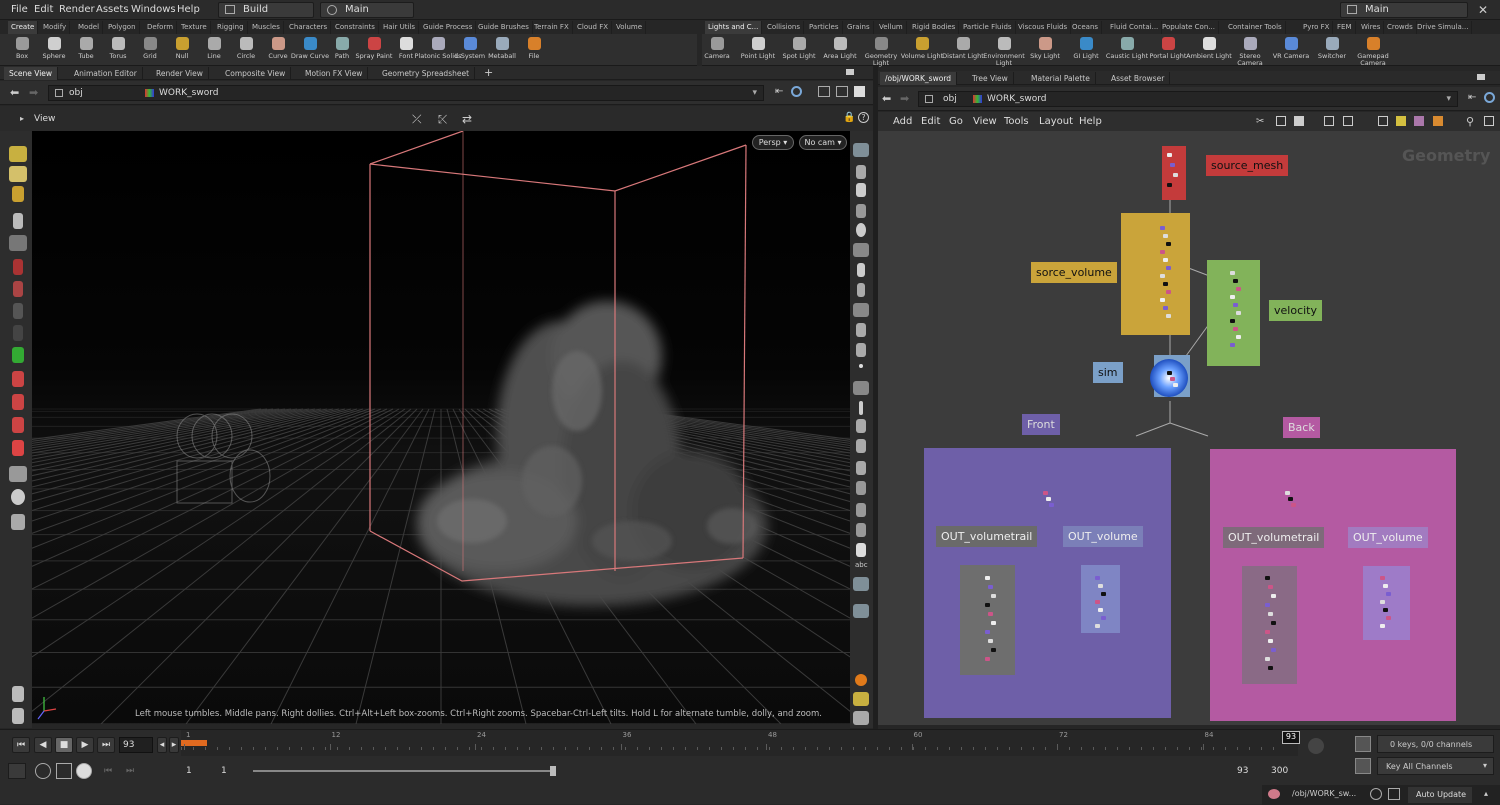 Image resolution: width=1500 pixels, height=805 pixels. What do you see at coordinates (180, 73) in the screenshot?
I see `pane-tab-render-view: Render View` at bounding box center [180, 73].